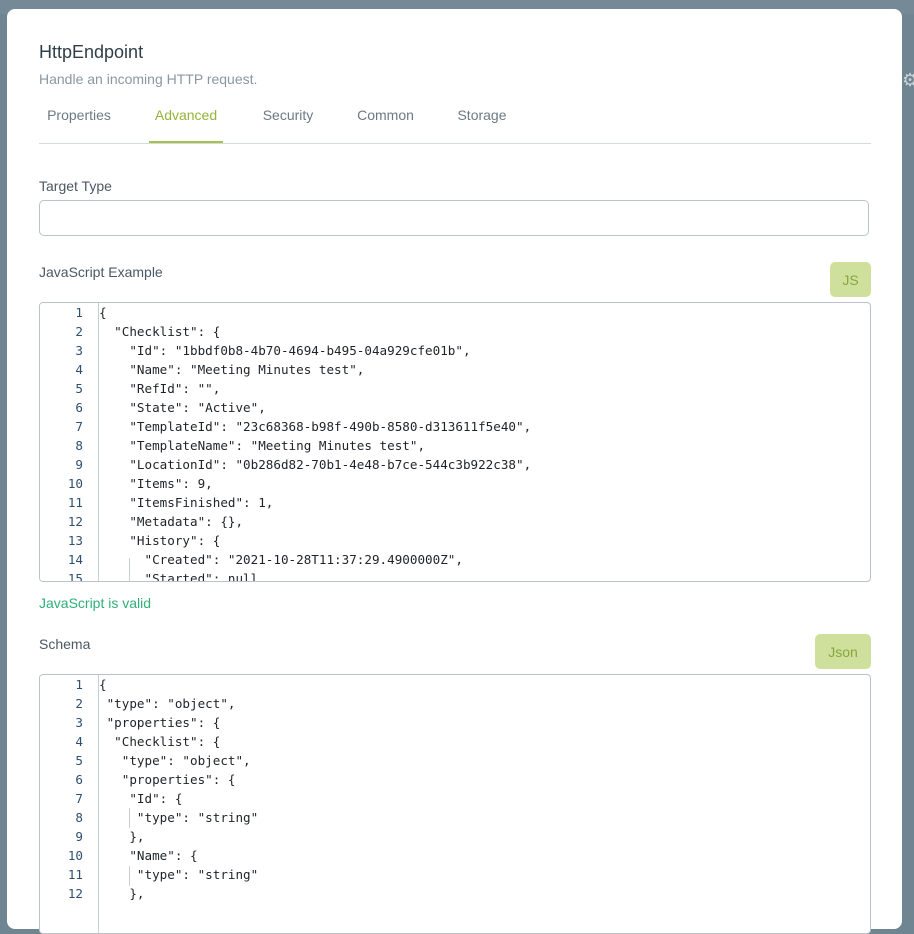 This screenshot has height=934, width=914. I want to click on code-text: "TemplateName": "Meeting Minutes test",, so click(262, 445).